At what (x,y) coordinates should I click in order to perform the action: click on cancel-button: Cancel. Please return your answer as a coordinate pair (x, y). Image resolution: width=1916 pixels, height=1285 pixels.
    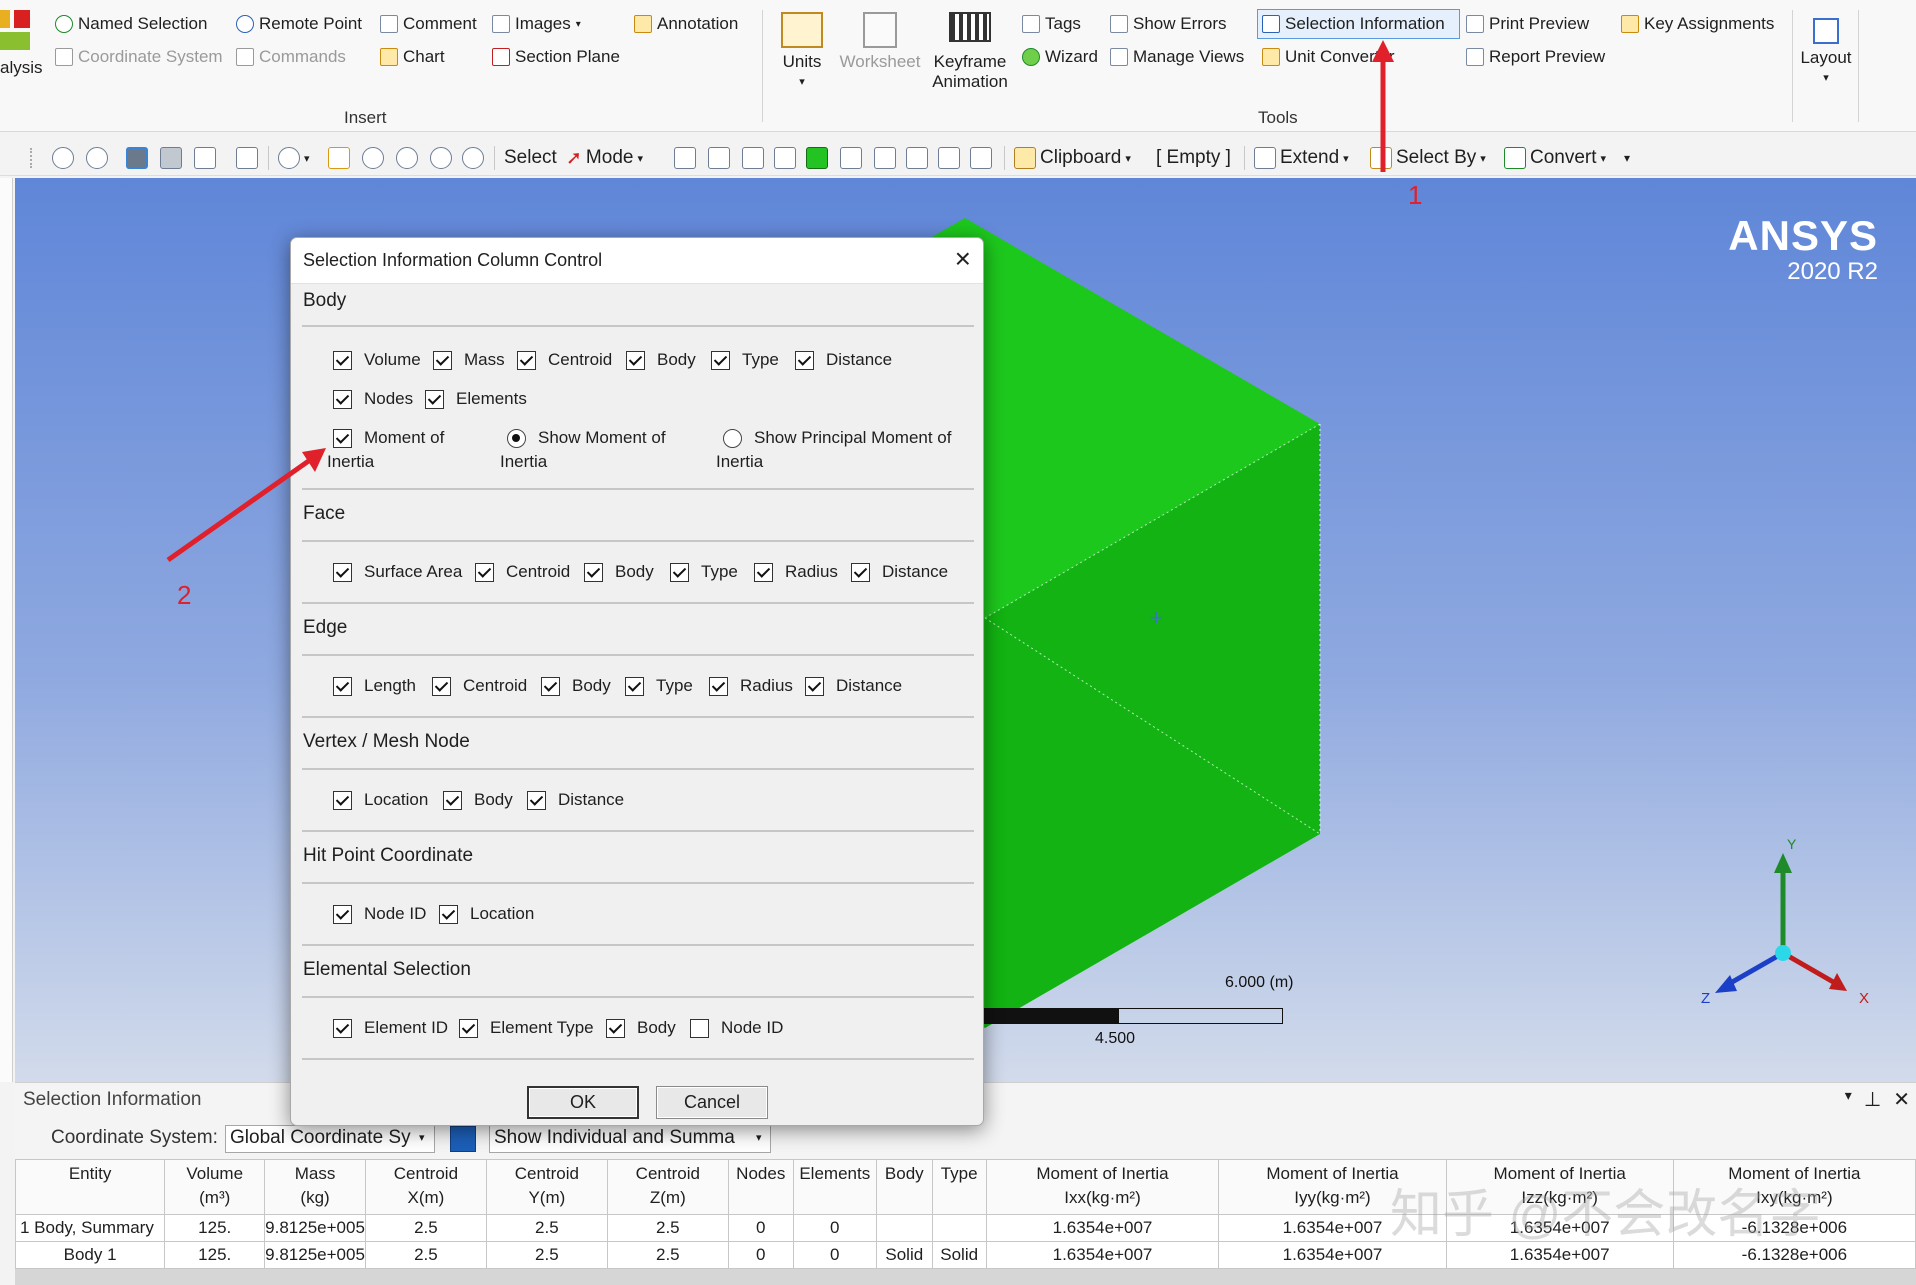
    Looking at the image, I should click on (712, 1102).